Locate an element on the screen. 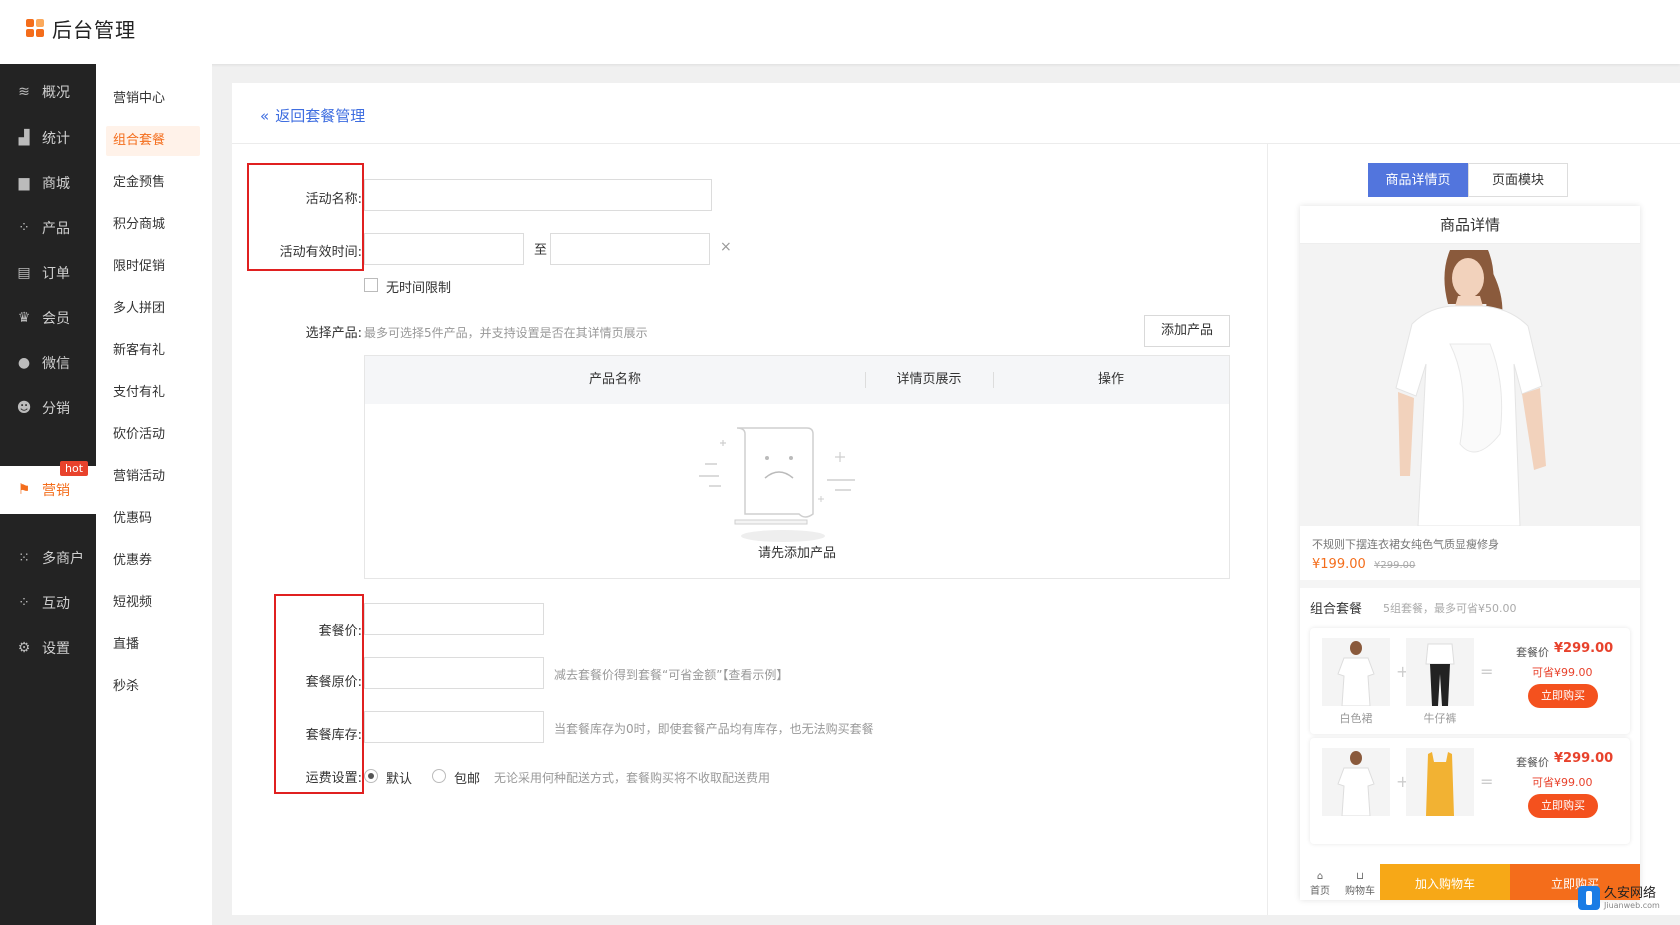  sidebar-item-wechat: ● 微信 is located at coordinates (48, 363).